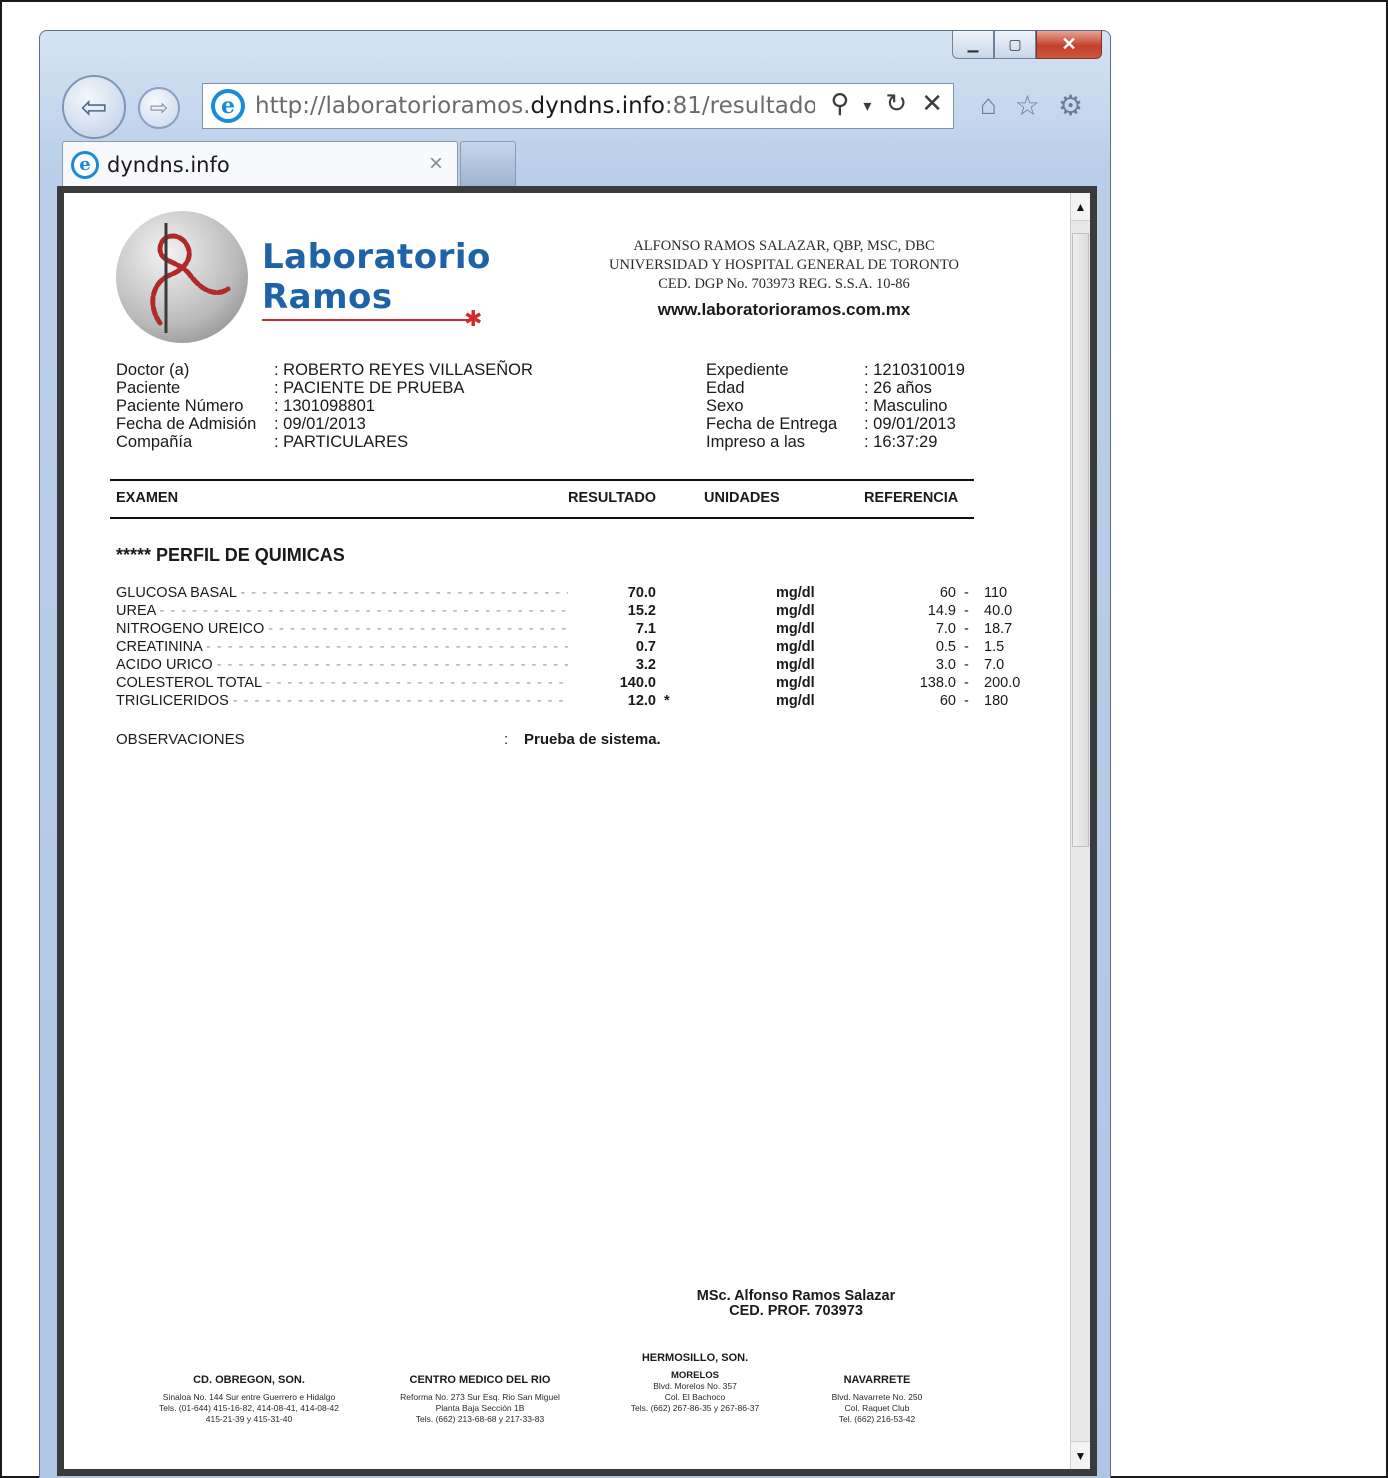  Describe the element at coordinates (945, 647) in the screenshot. I see `reference-low: 0.5` at that location.